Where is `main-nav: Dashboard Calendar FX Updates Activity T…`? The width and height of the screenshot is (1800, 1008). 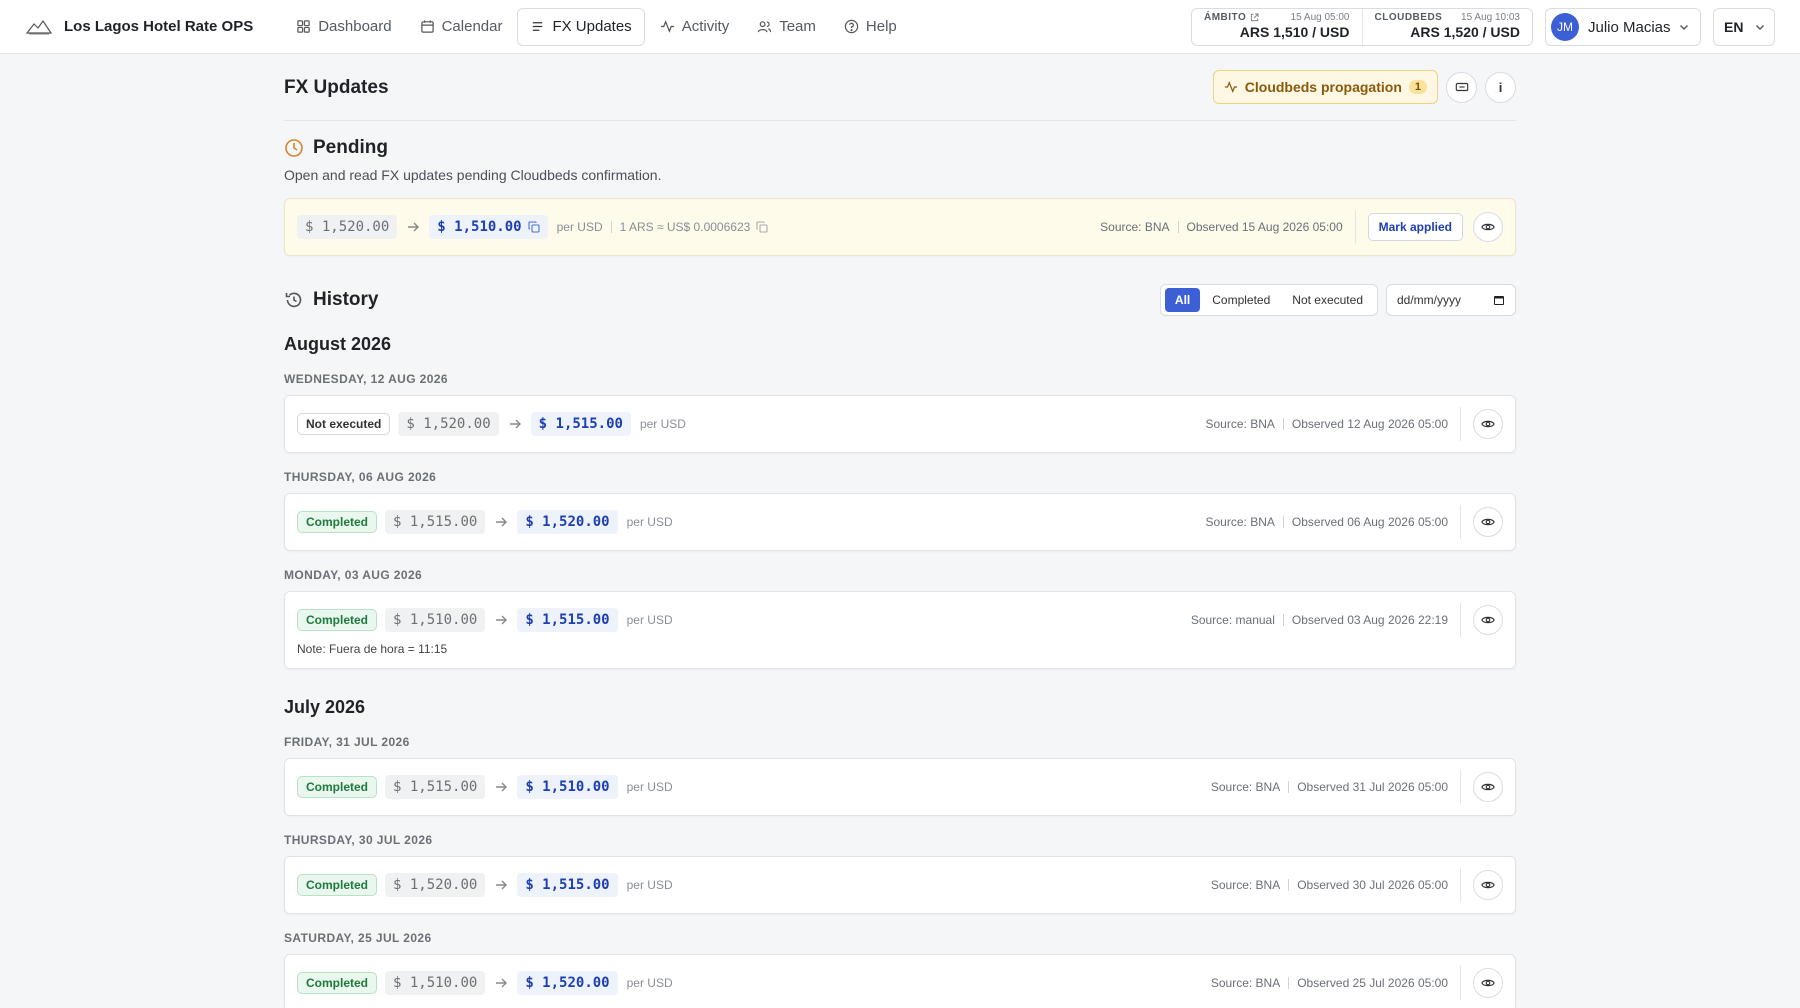 main-nav: Dashboard Calendar FX Updates Activity T… is located at coordinates (596, 26).